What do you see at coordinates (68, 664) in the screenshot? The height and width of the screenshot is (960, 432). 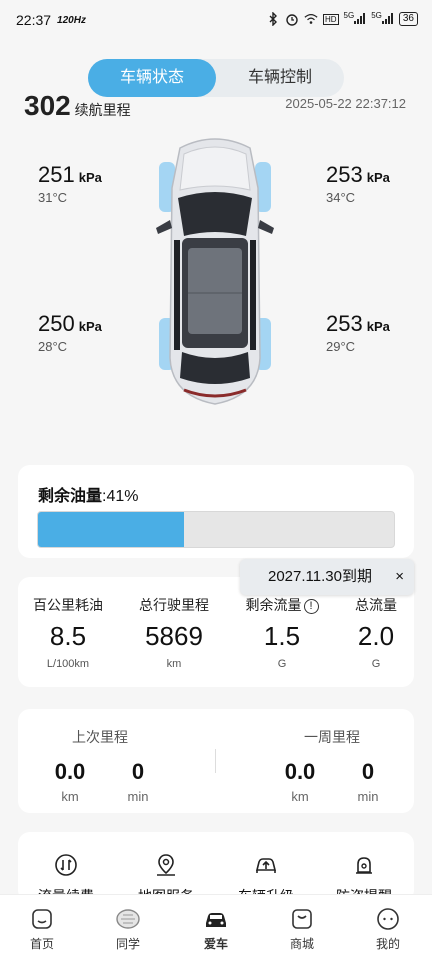 I see `stat-unit: L/100km` at bounding box center [68, 664].